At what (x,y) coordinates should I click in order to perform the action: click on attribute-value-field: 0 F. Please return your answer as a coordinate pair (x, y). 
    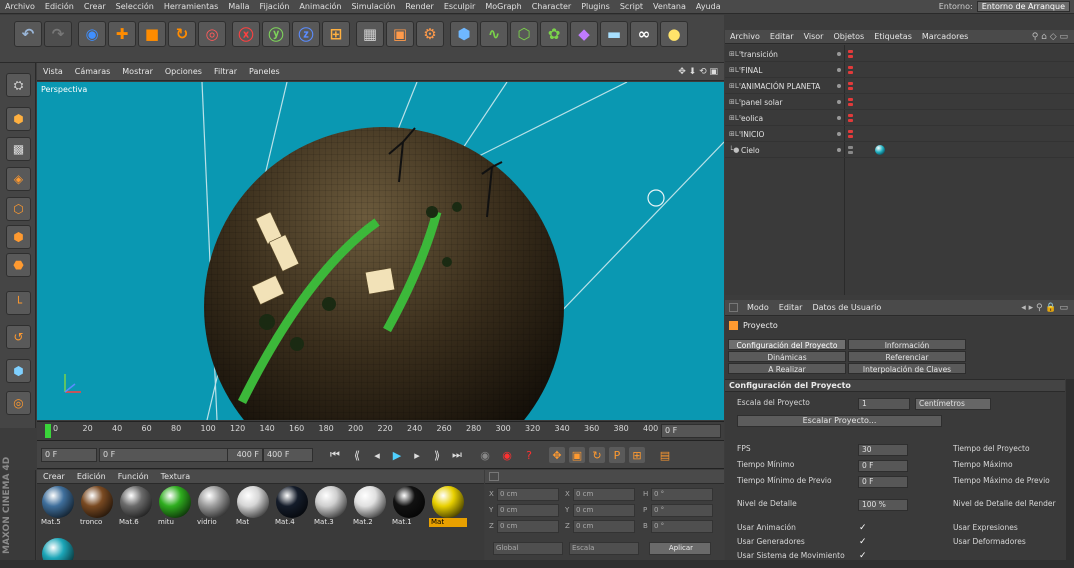
    Looking at the image, I should click on (883, 466).